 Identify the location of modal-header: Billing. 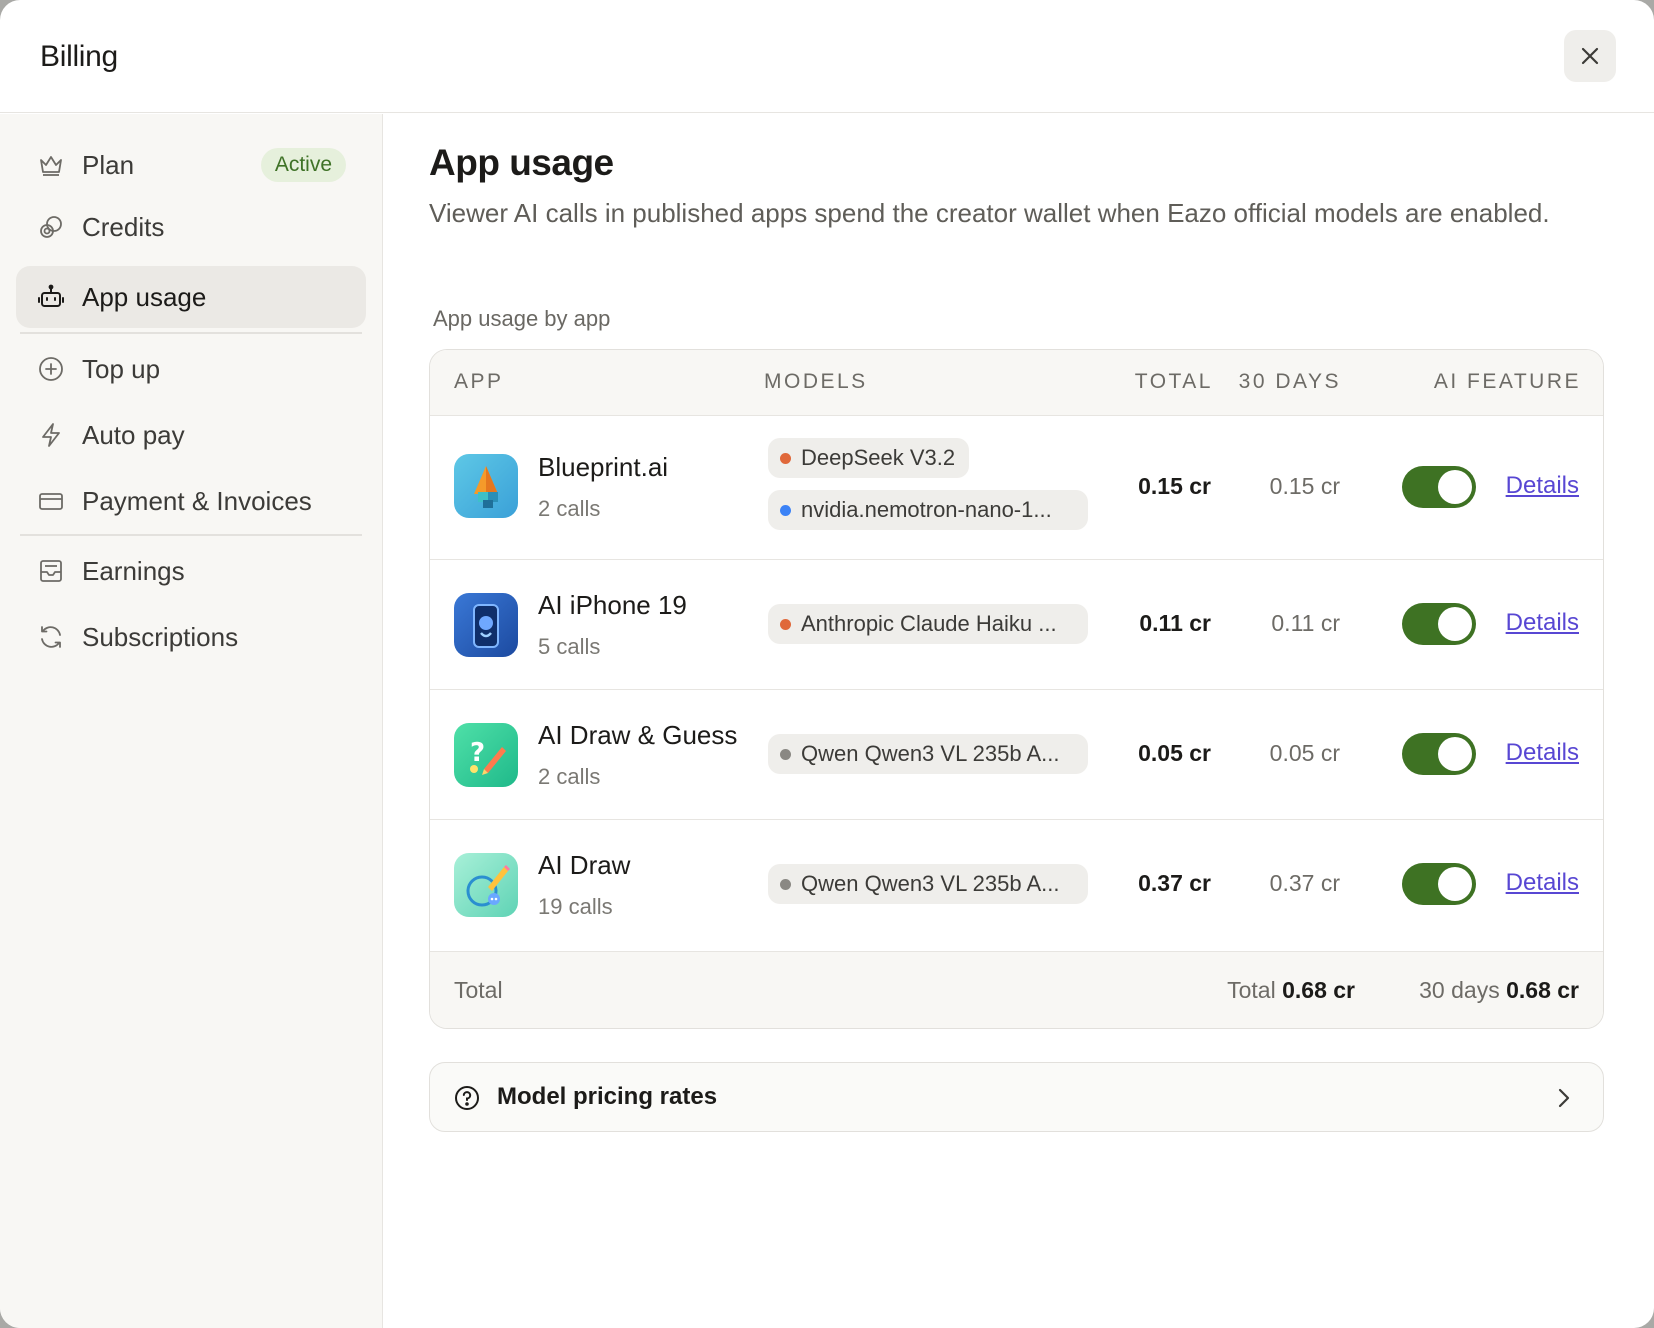
(827, 56).